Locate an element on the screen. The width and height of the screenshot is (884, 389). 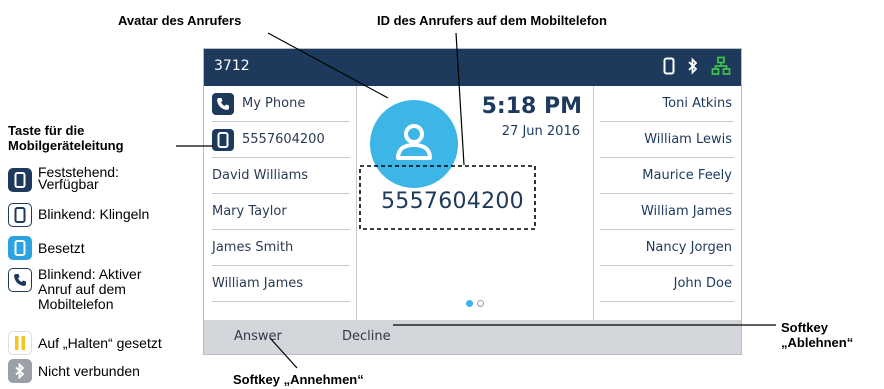
status-icons is located at coordinates (697, 68).